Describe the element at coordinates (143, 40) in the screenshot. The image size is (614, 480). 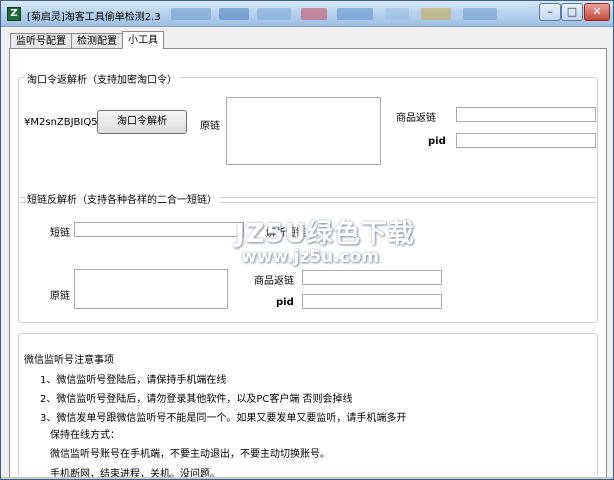
I see `tab-tools: 小工具` at that location.